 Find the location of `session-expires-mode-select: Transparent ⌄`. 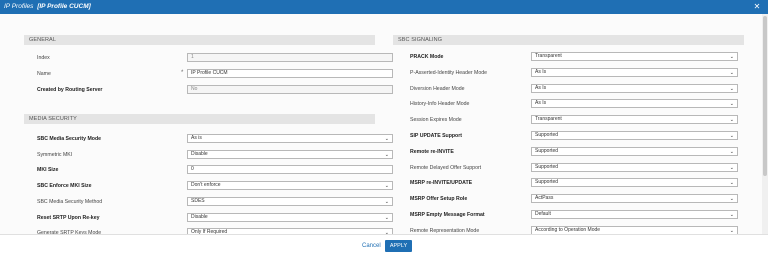

session-expires-mode-select: Transparent ⌄ is located at coordinates (634, 120).